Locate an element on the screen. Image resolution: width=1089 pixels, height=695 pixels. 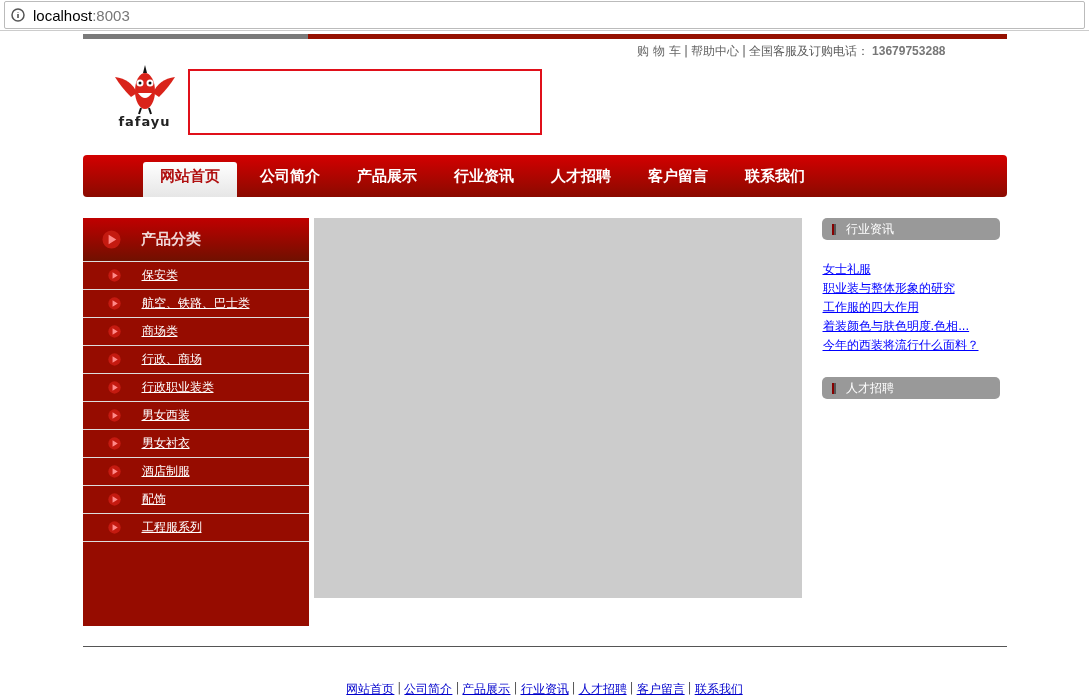
category-link: 男女西装 is located at coordinates (165, 415).